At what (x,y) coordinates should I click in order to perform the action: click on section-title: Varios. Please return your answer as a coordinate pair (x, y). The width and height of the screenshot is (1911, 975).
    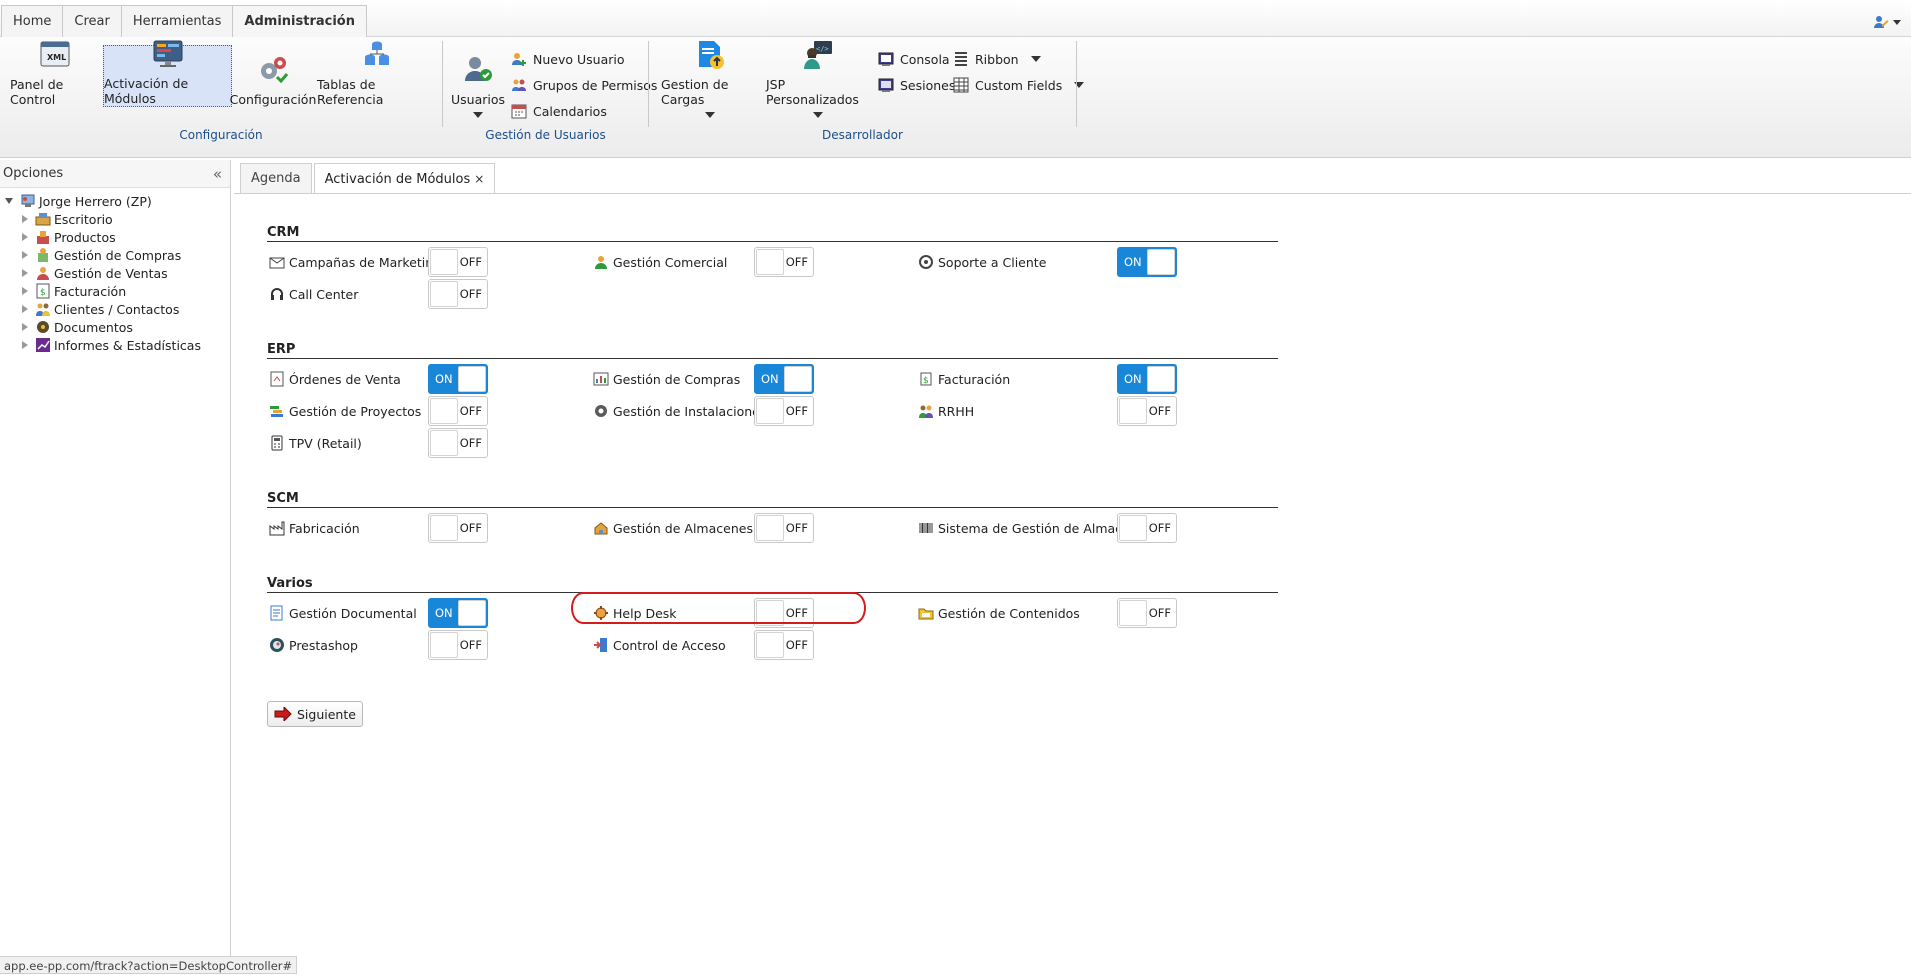
    Looking at the image, I should click on (290, 583).